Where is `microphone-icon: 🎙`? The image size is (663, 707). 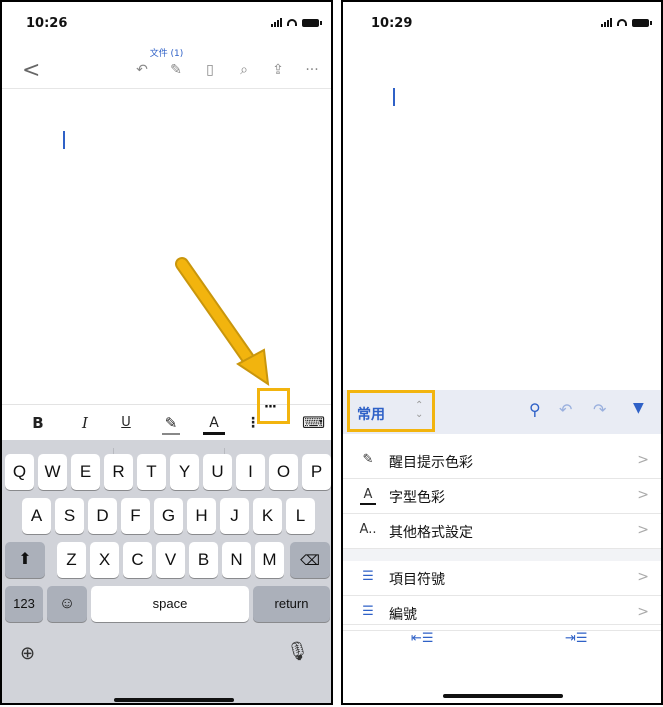 microphone-icon: 🎙 is located at coordinates (297, 651).